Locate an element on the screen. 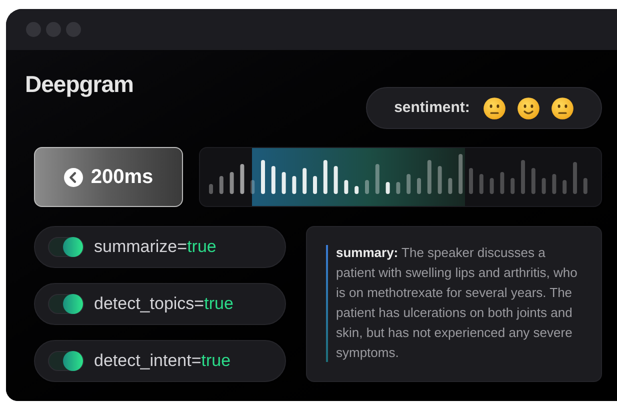 Image resolution: width=617 pixels, height=403 pixels. option-label: detect_intent=true is located at coordinates (162, 361).